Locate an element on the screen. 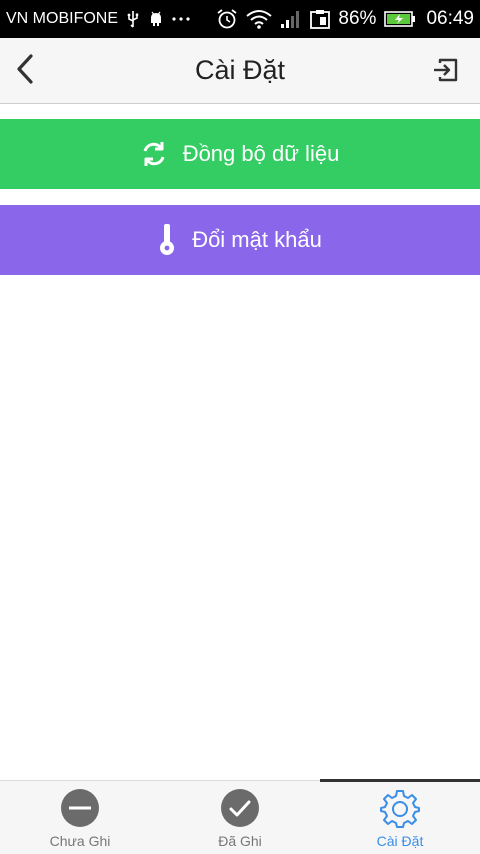 This screenshot has height=854, width=480. change-password-button: Đổi mật khẩu is located at coordinates (240, 240).